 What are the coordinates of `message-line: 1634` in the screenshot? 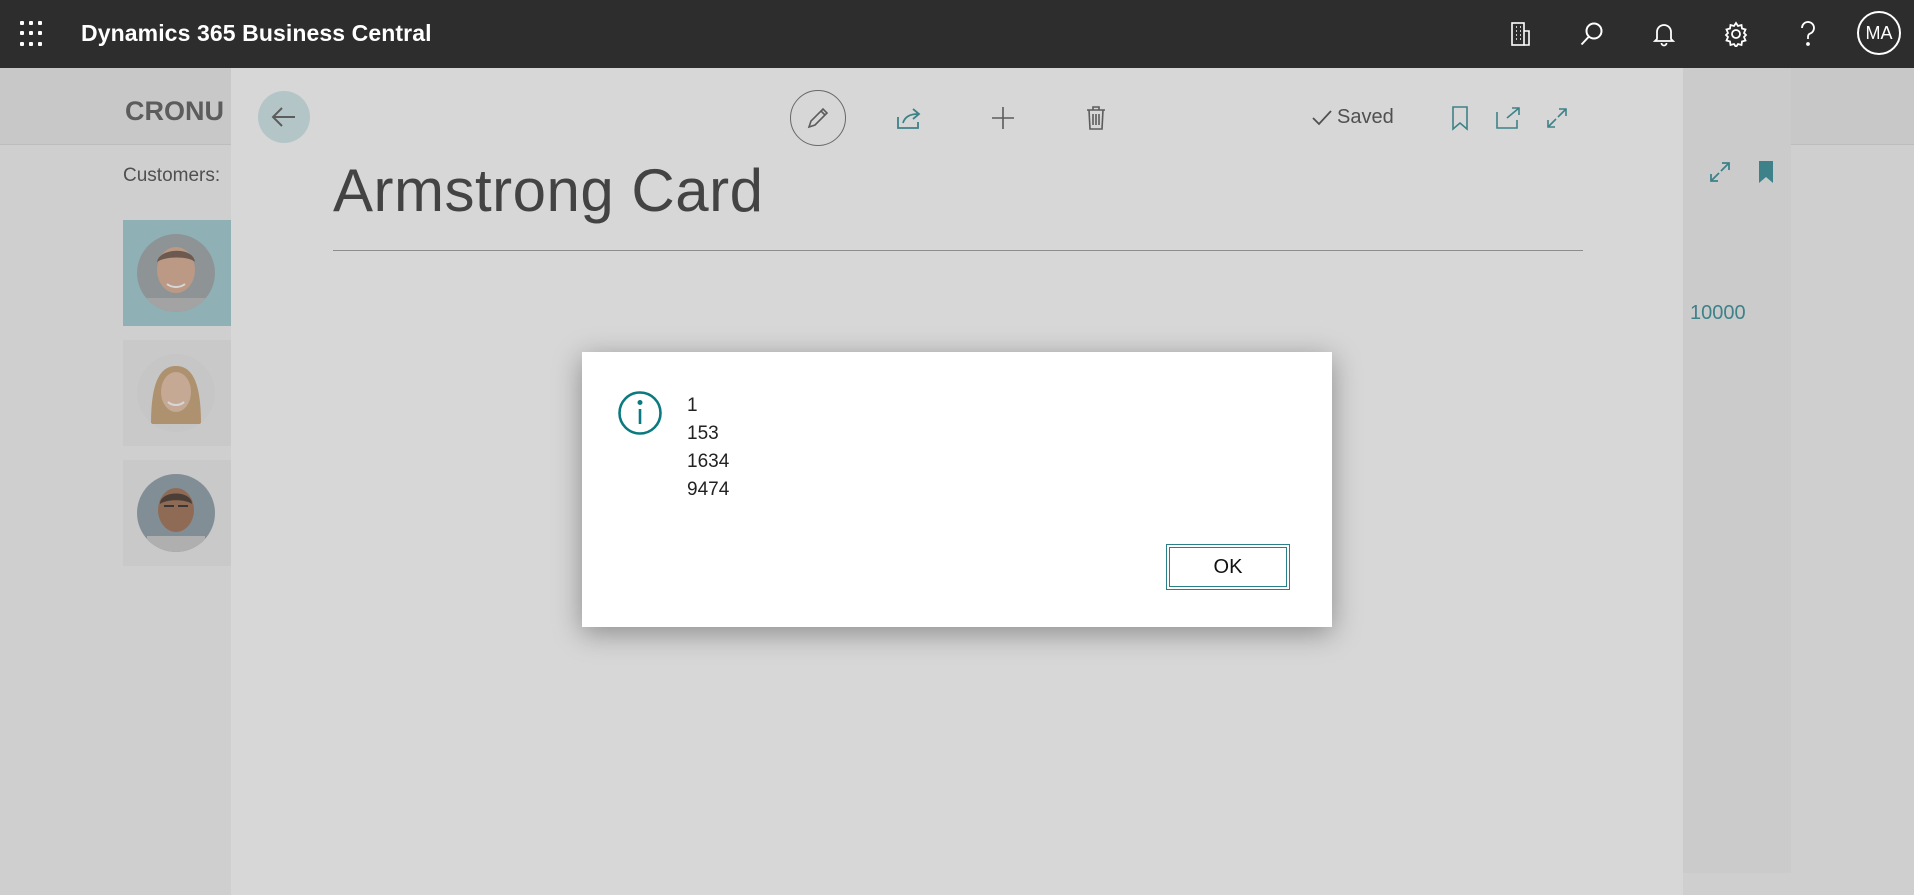 It's located at (708, 461).